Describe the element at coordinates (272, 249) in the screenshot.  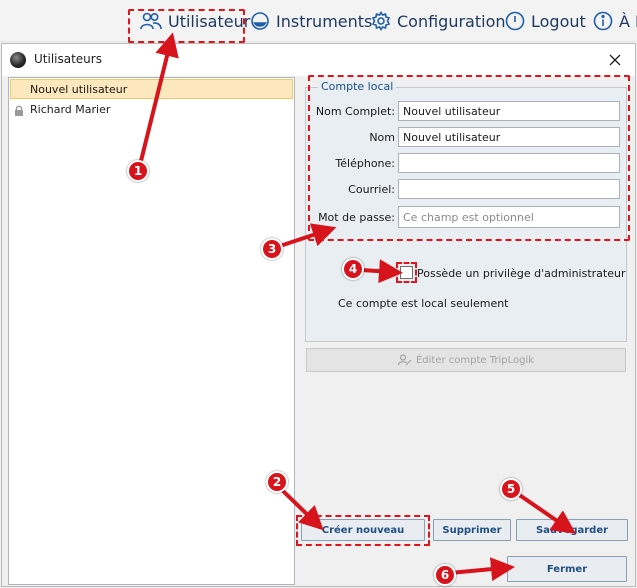
I see `callout-badge-3: 3` at that location.